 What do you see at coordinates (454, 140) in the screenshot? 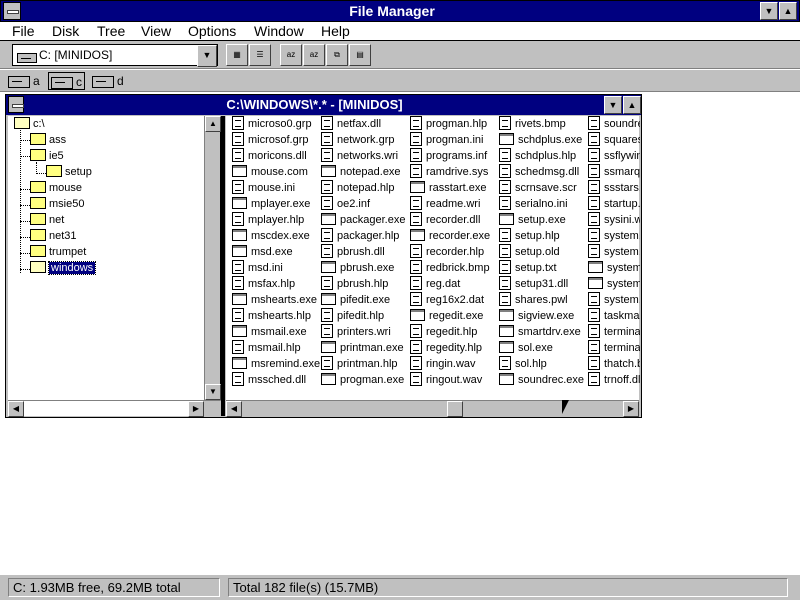
I see `file-item: progman.ini` at bounding box center [454, 140].